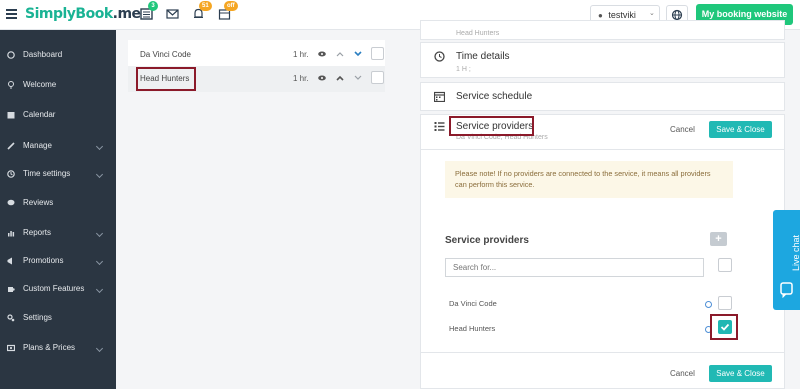 The image size is (800, 389). Describe the element at coordinates (9, 261) in the screenshot. I see `megaphone-icon` at that location.